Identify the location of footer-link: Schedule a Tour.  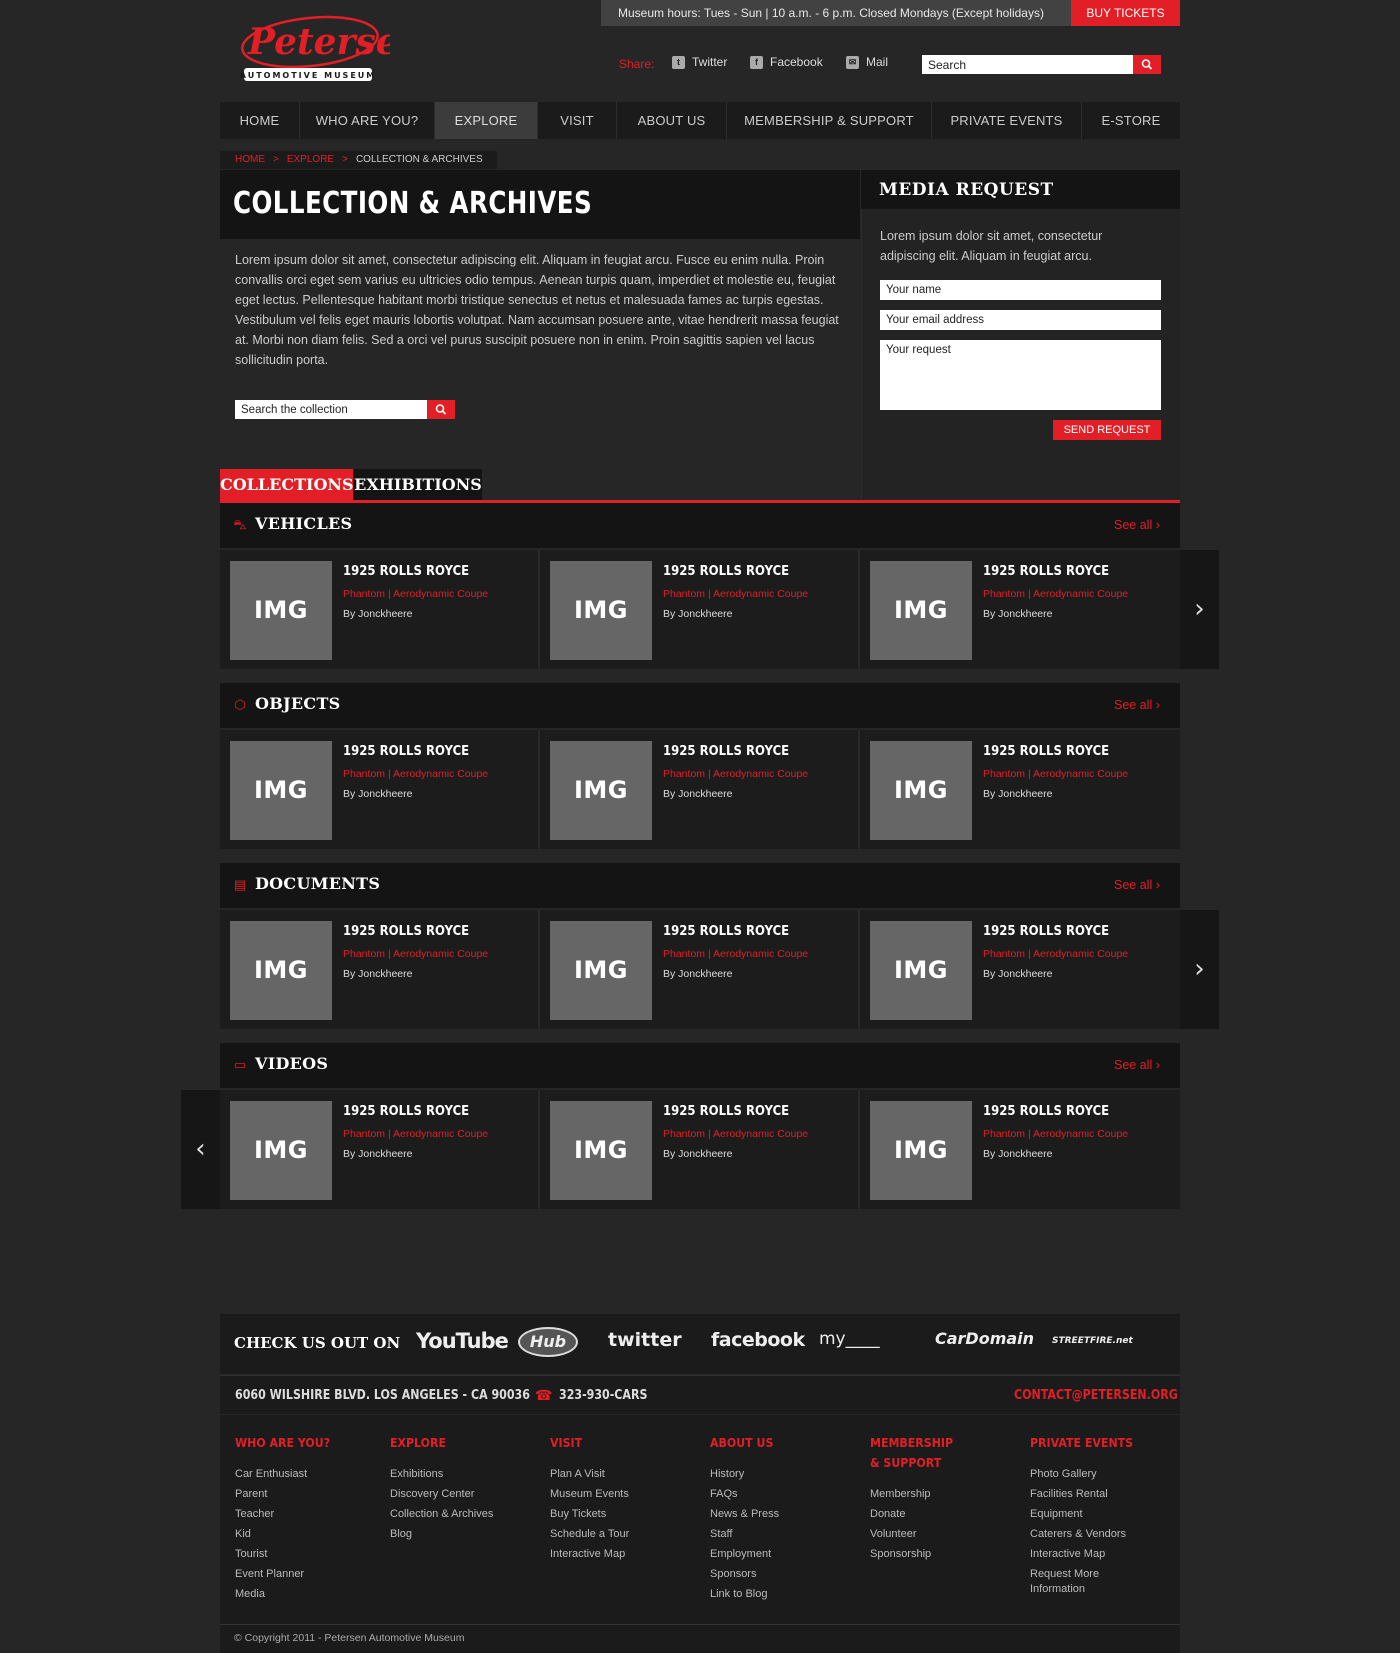
(610, 1534).